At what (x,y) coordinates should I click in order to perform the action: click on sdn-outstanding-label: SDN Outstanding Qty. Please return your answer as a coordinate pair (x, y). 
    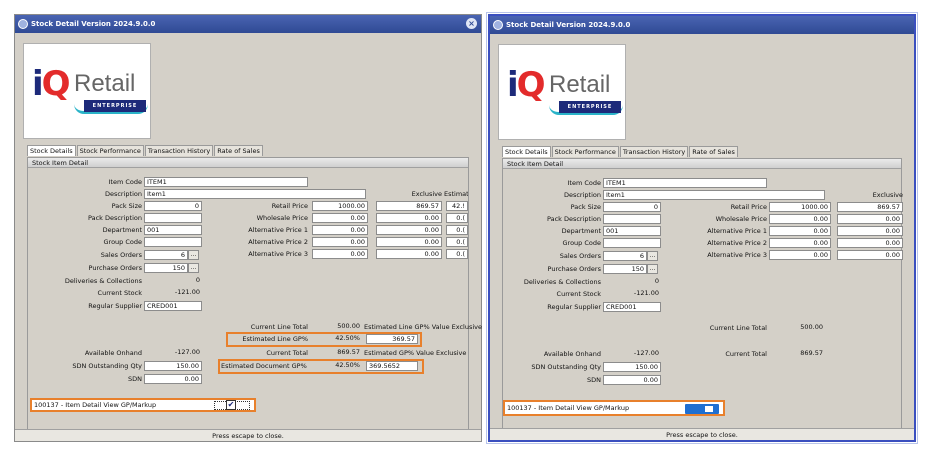
    Looking at the image, I should click on (107, 366).